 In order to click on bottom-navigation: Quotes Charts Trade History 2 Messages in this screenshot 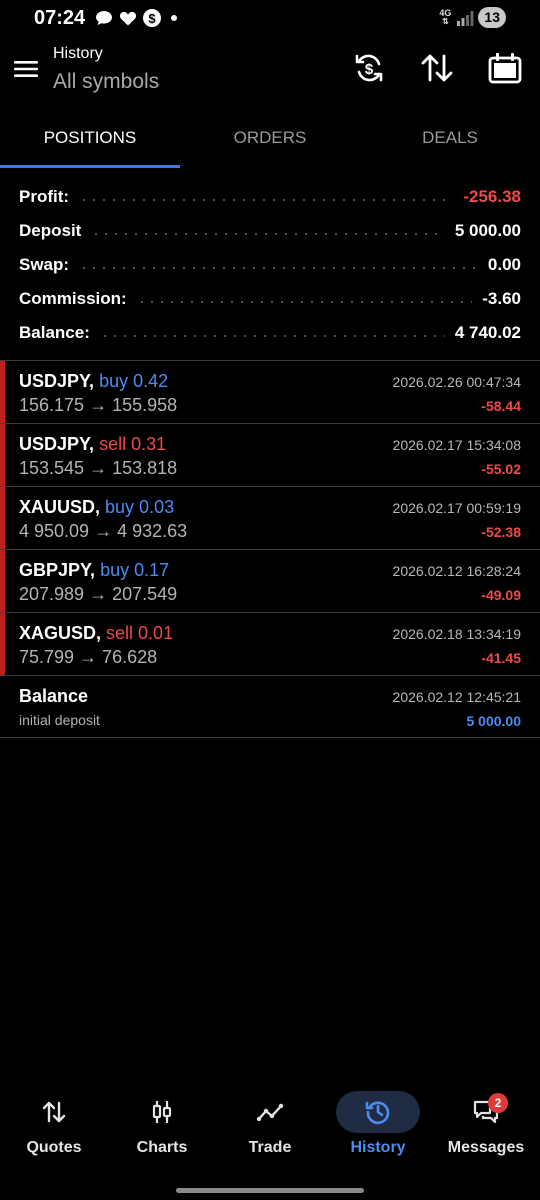, I will do `click(270, 1128)`.